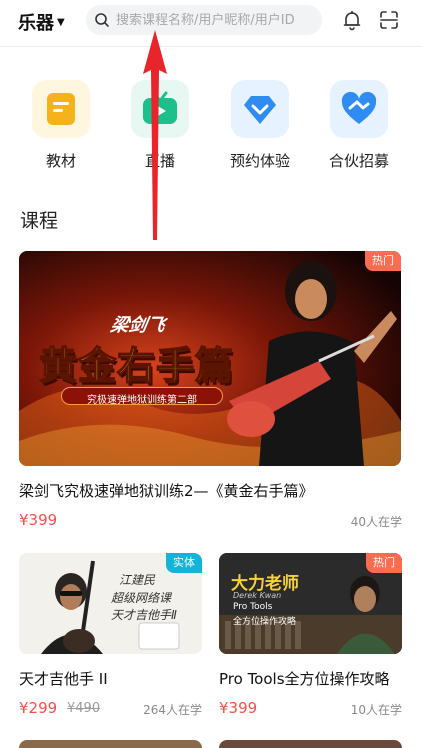 The width and height of the screenshot is (422, 748). I want to click on course-learners: 10人在学, so click(376, 710).